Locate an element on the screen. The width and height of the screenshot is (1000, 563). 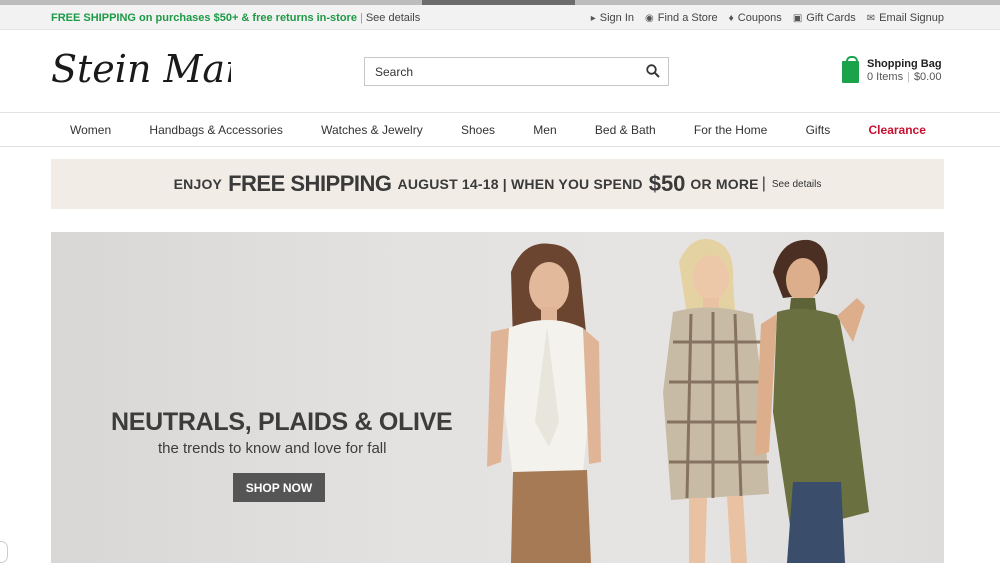
promo-see-details-link: See details is located at coordinates (393, 18).